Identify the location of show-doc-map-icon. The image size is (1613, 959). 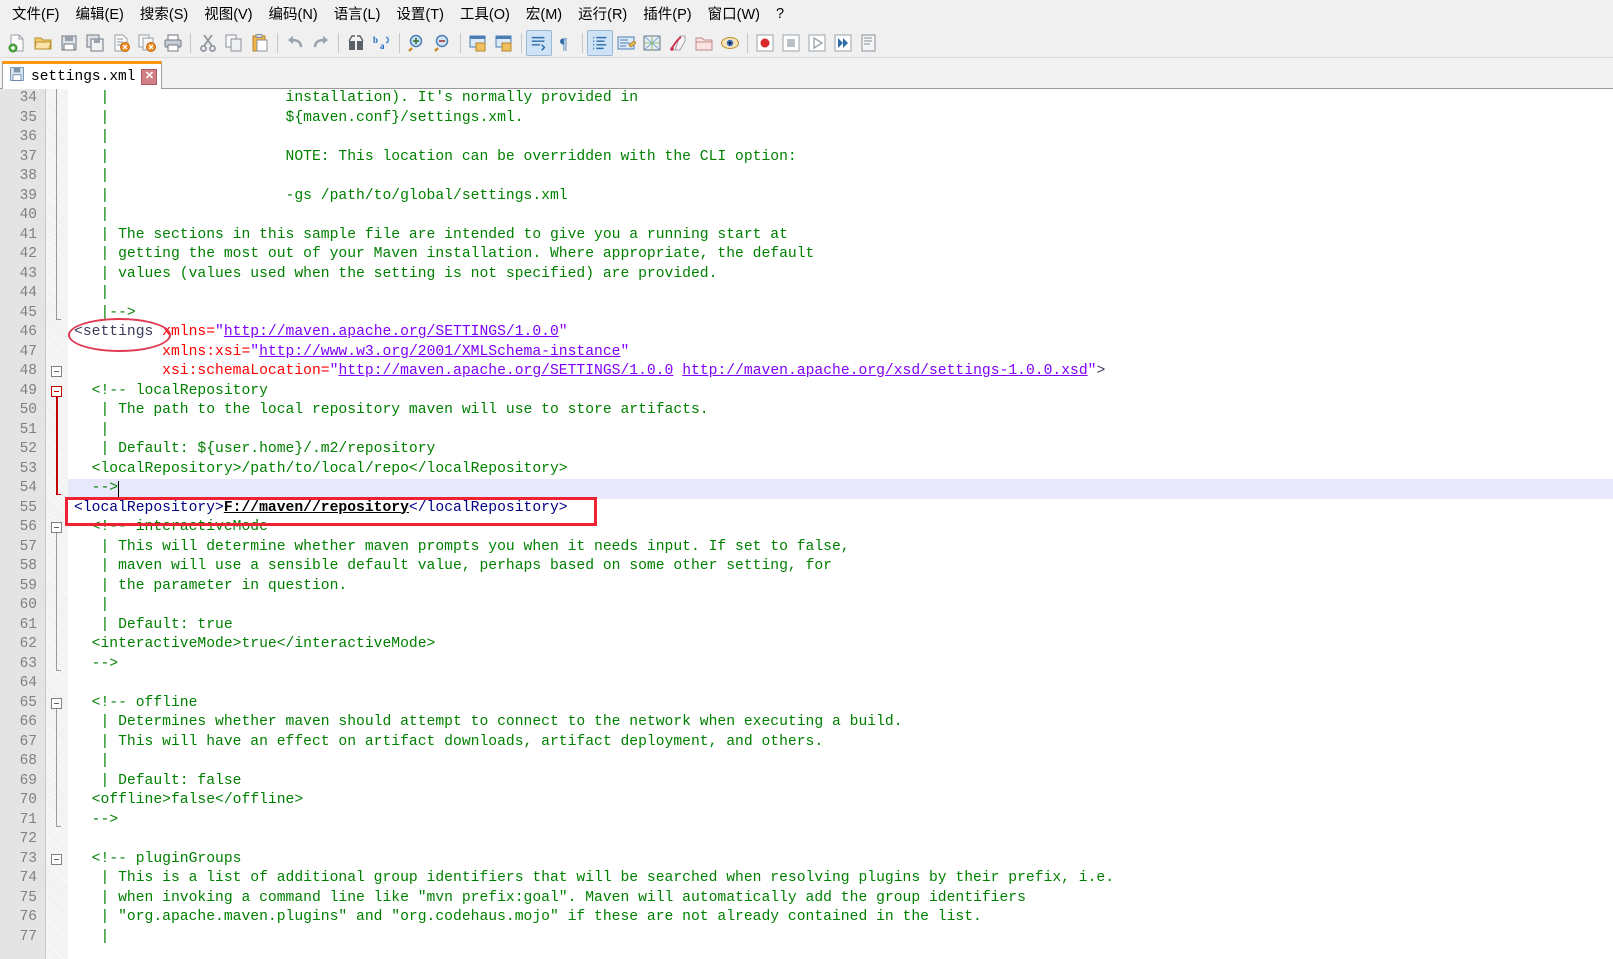
(652, 43).